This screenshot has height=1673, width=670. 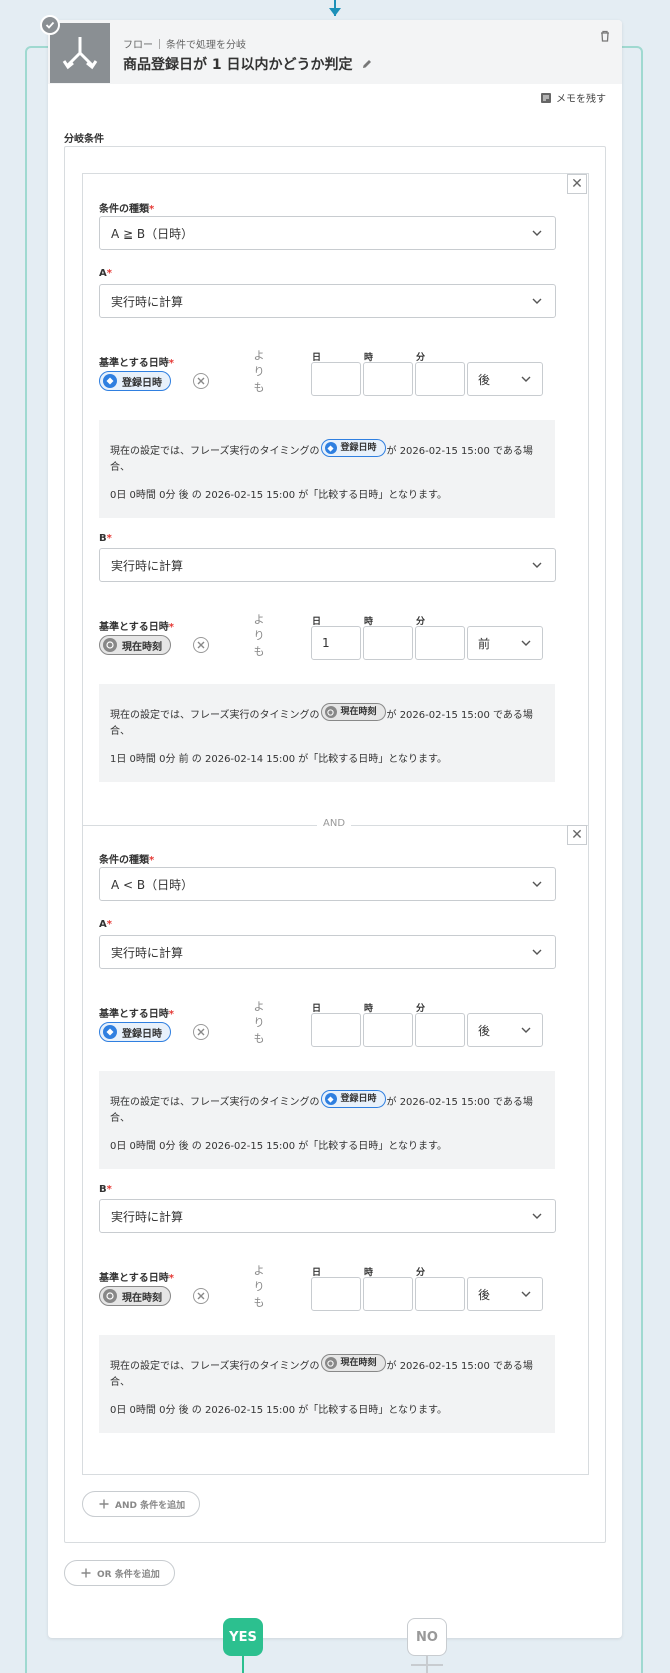 I want to click on condition-type-select: A < B（日時）, so click(x=327, y=884).